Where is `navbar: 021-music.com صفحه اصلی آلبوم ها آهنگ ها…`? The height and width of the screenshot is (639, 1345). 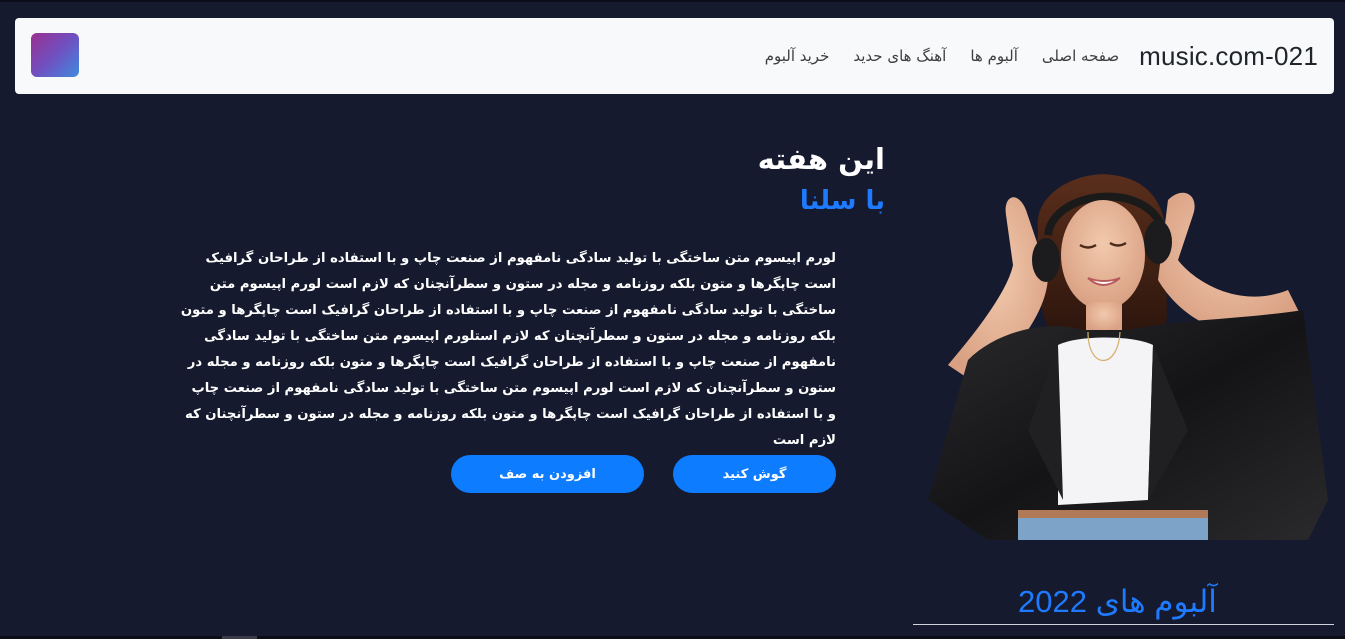
navbar: 021-music.com صفحه اصلی آلبوم ها آهنگ ها… is located at coordinates (674, 56).